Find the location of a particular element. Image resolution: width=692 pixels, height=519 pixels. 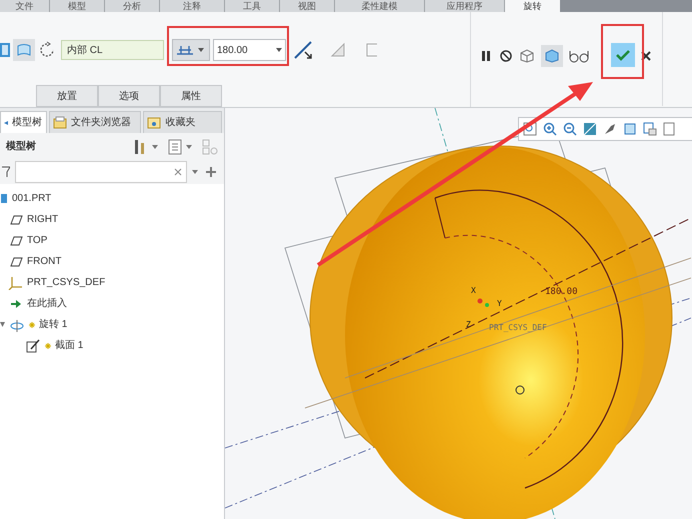

zoom-out-icon is located at coordinates (570, 129).